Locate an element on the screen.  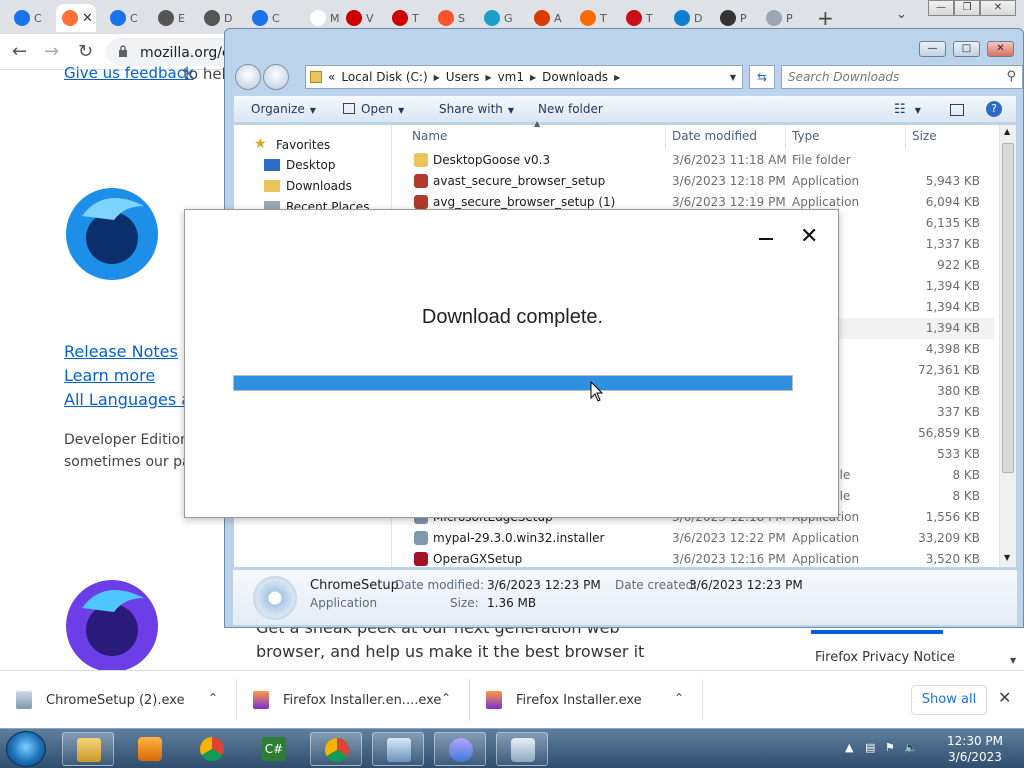
reload-icon: ↻ is located at coordinates (85, 51).